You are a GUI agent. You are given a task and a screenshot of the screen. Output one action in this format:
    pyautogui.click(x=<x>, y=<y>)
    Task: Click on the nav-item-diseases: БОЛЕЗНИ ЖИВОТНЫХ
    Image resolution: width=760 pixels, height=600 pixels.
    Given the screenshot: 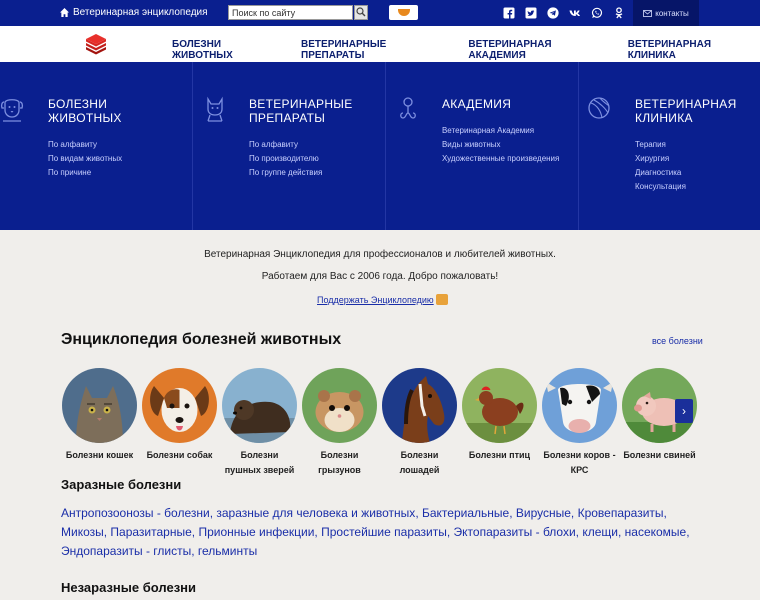 What is the action you would take?
    pyautogui.click(x=227, y=50)
    